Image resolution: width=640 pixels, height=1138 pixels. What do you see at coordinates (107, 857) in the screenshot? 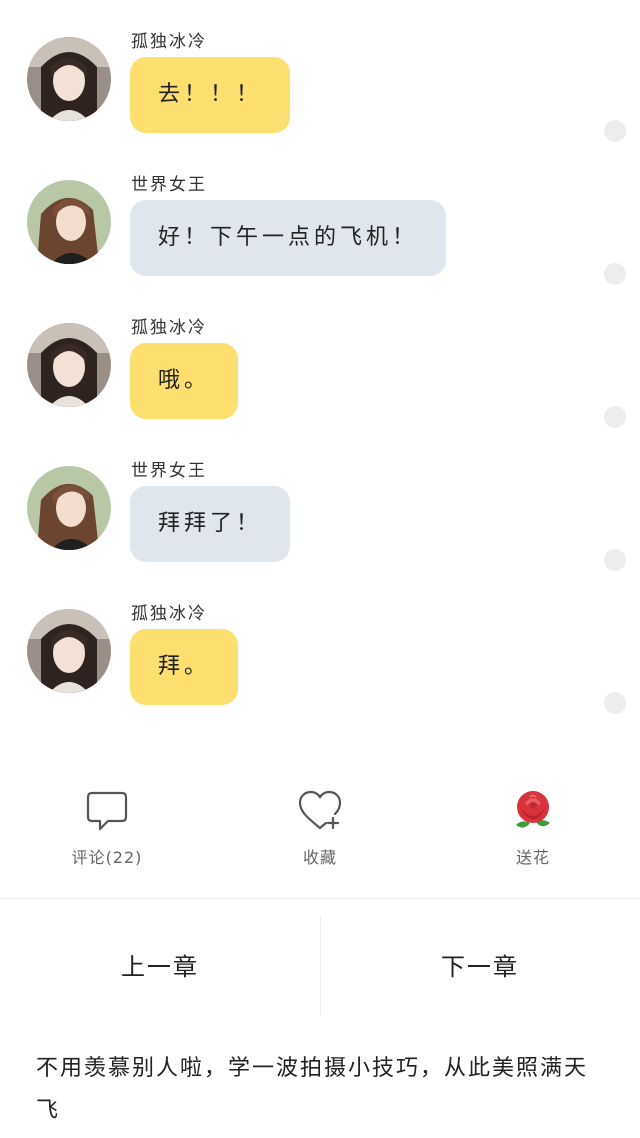
I see `comment-label: 评论(22)` at bounding box center [107, 857].